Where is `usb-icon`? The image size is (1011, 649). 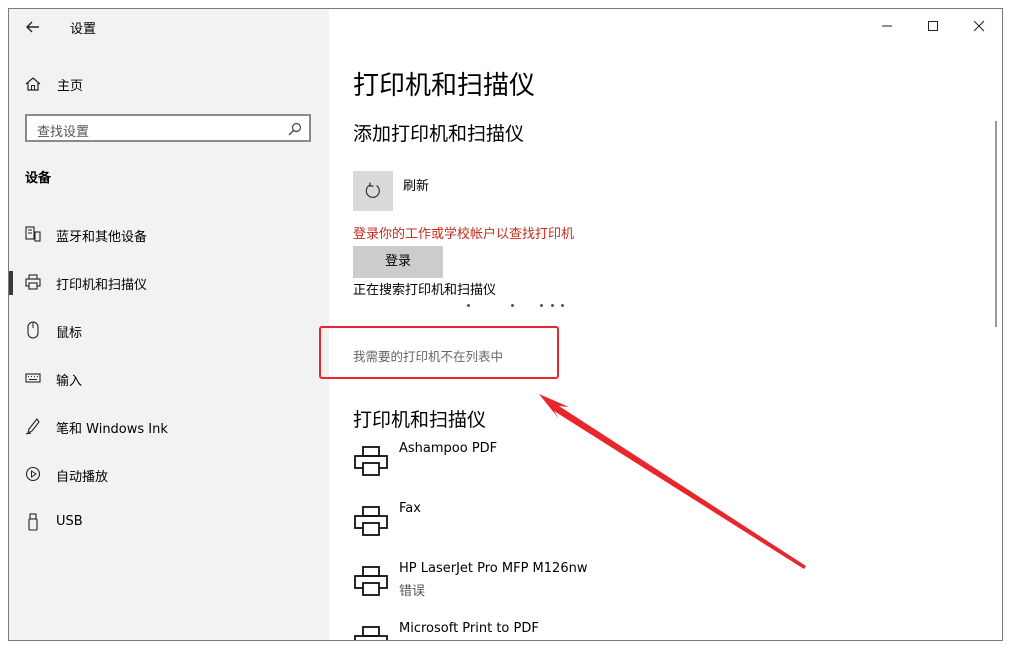
usb-icon is located at coordinates (33, 522).